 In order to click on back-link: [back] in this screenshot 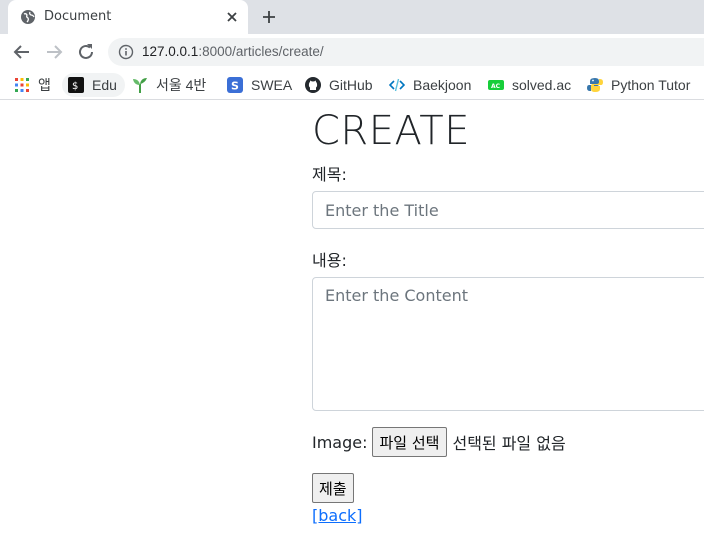, I will do `click(337, 515)`.